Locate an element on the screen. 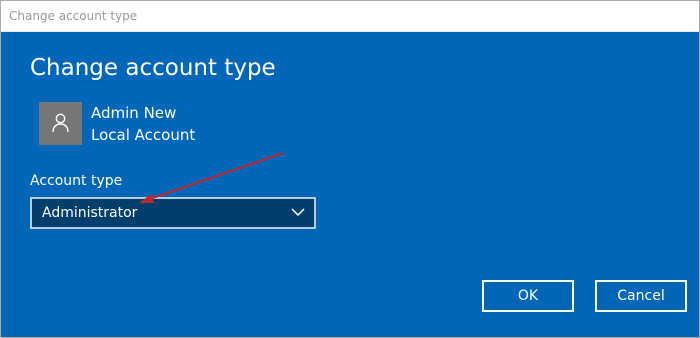 The image size is (700, 338). ok-button: OK is located at coordinates (528, 296).